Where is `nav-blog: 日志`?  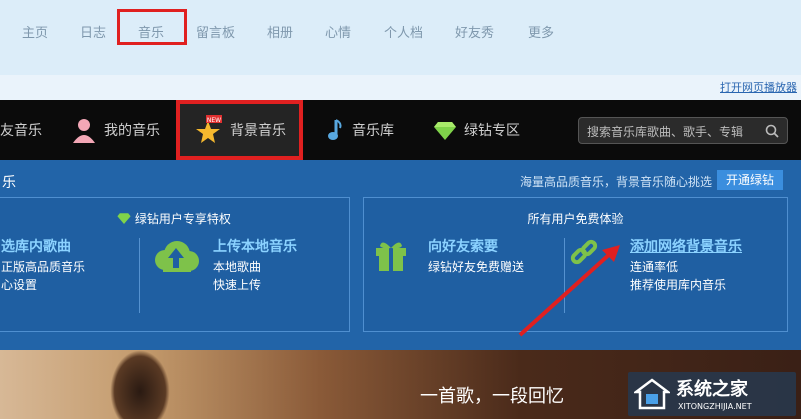
nav-blog: 日志 is located at coordinates (93, 31).